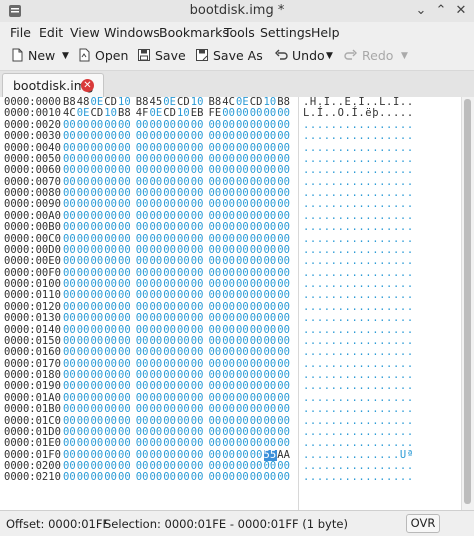 This screenshot has width=474, height=536. I want to click on maximize-icon: ⌃, so click(441, 11).